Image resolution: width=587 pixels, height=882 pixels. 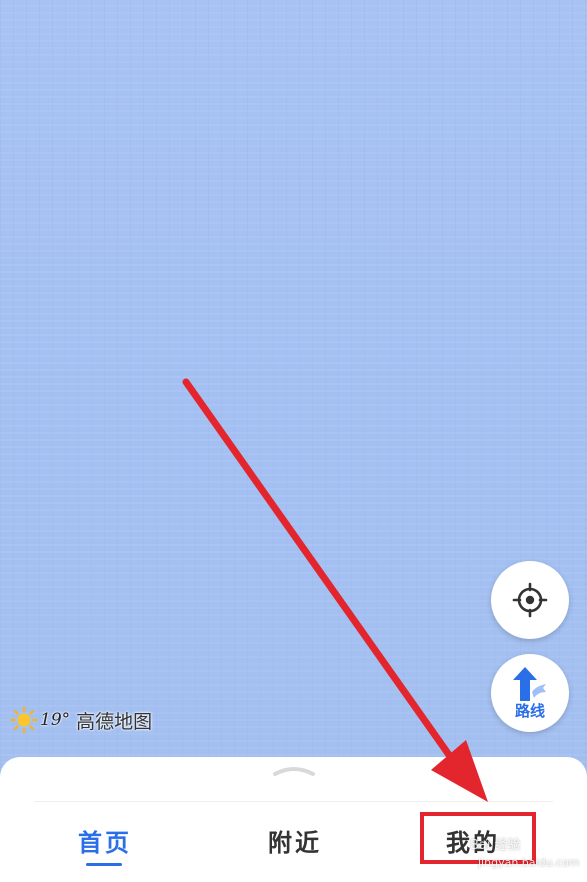 I want to click on weather-widget: 19° 高德地图, so click(x=81, y=720).